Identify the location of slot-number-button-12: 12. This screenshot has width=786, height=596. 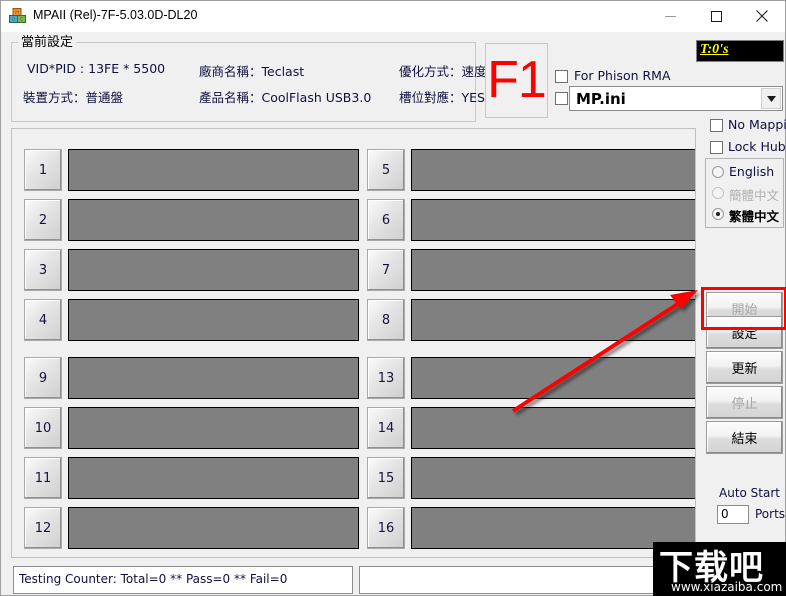
(43, 528).